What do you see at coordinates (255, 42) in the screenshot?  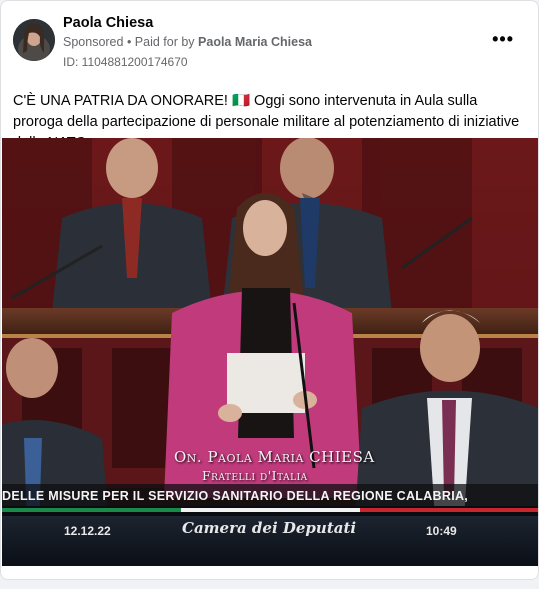 I see `paid-for-by-name: Paola Maria Chiesa` at bounding box center [255, 42].